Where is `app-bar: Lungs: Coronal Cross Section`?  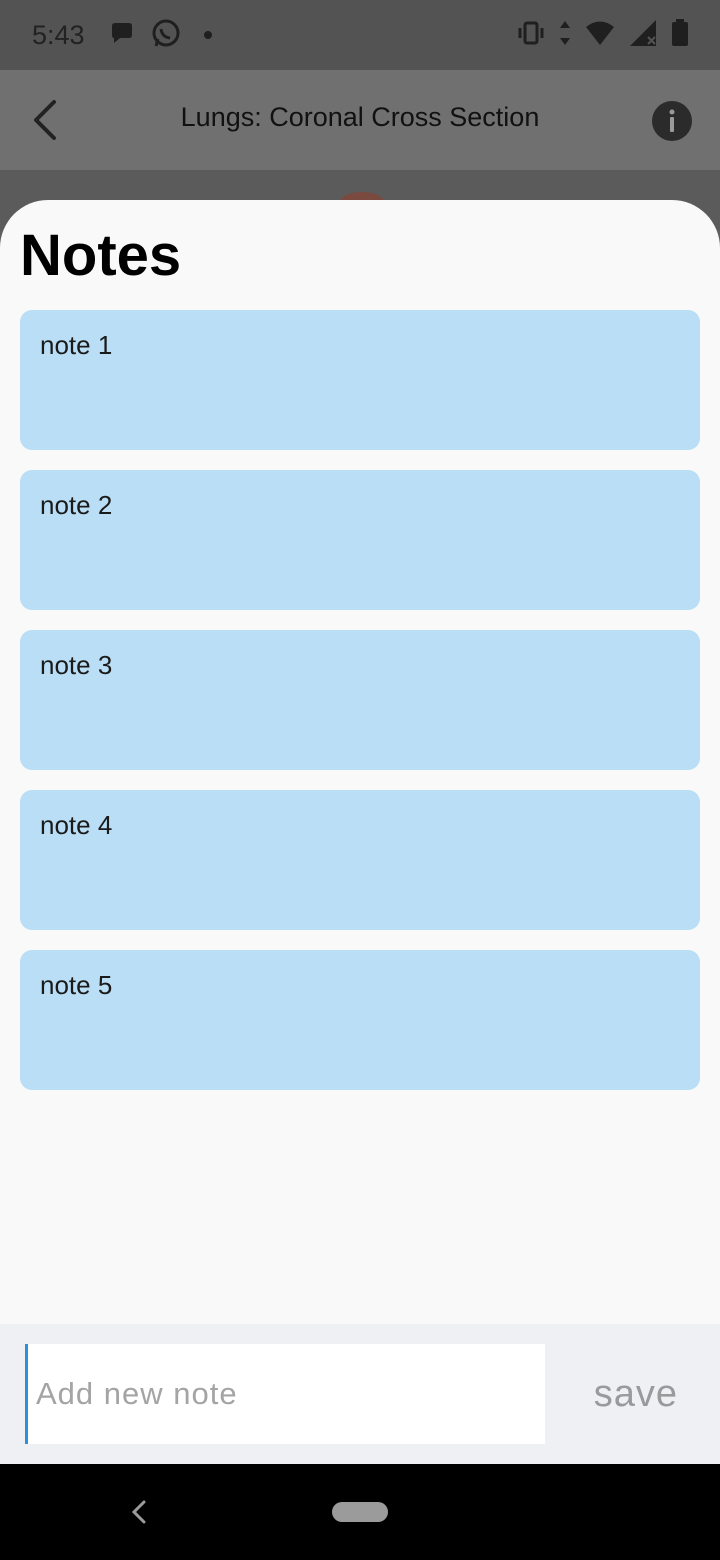 app-bar: Lungs: Coronal Cross Section is located at coordinates (360, 120).